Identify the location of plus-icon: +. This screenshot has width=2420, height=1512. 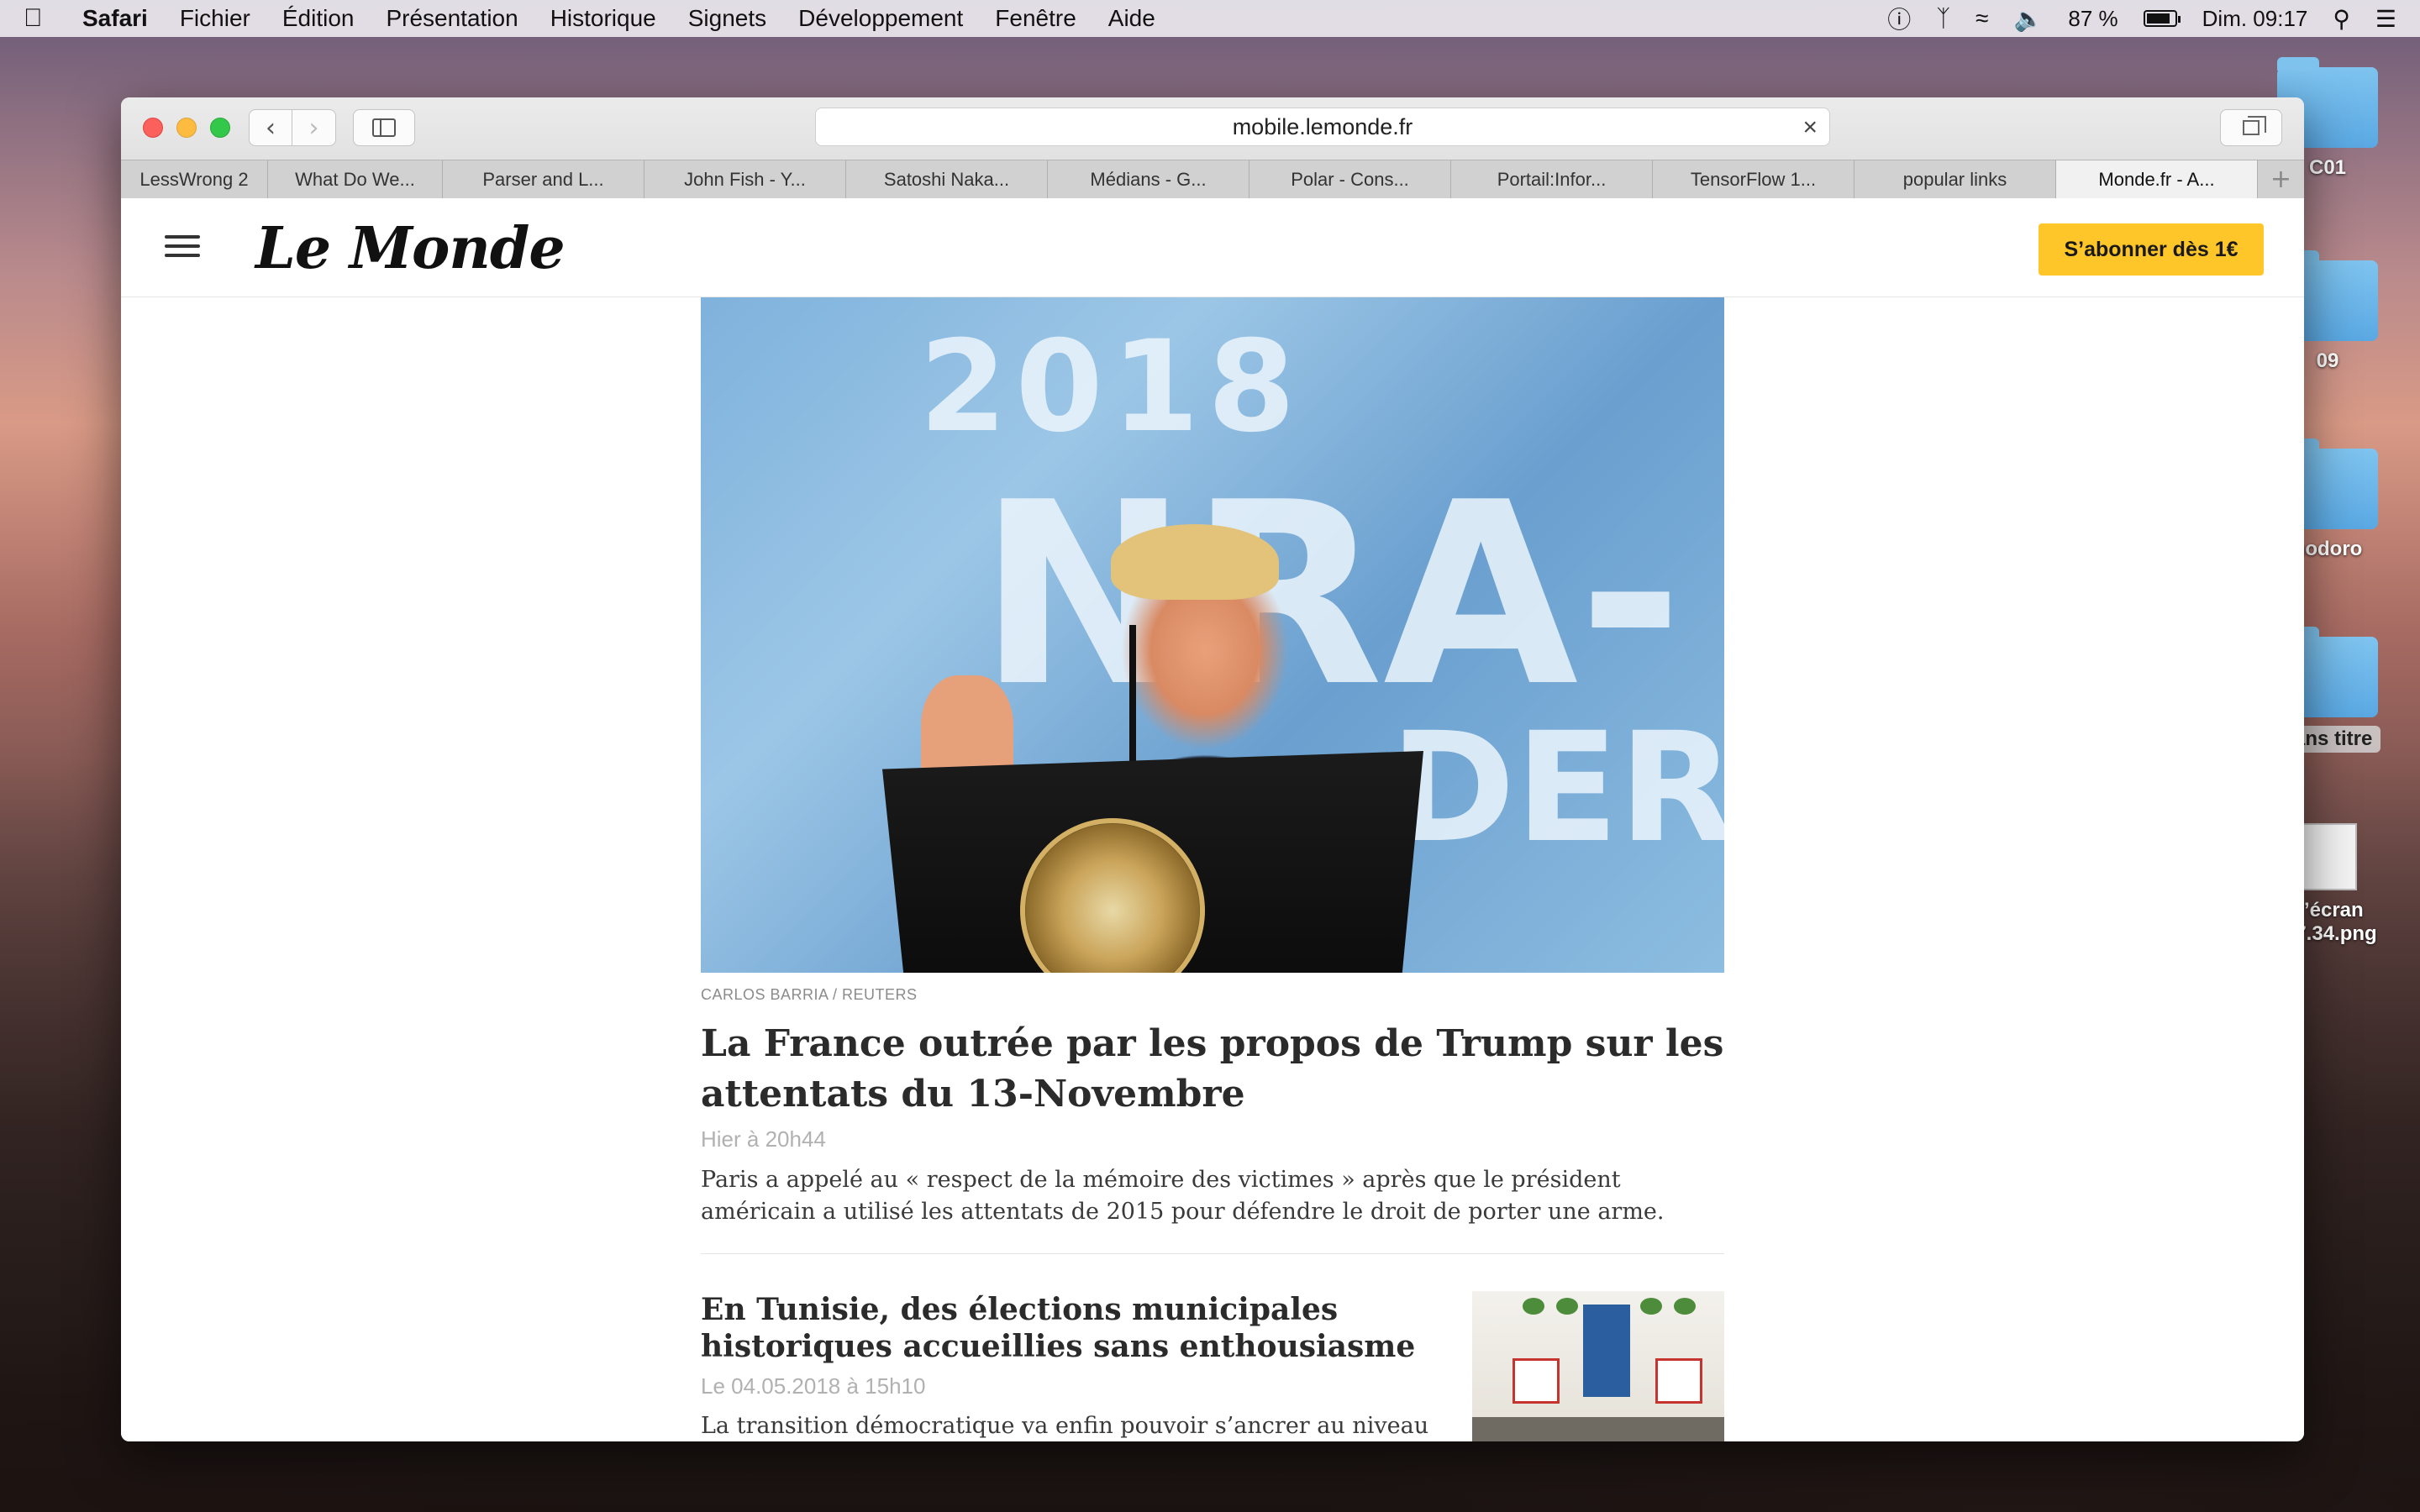
(2281, 179).